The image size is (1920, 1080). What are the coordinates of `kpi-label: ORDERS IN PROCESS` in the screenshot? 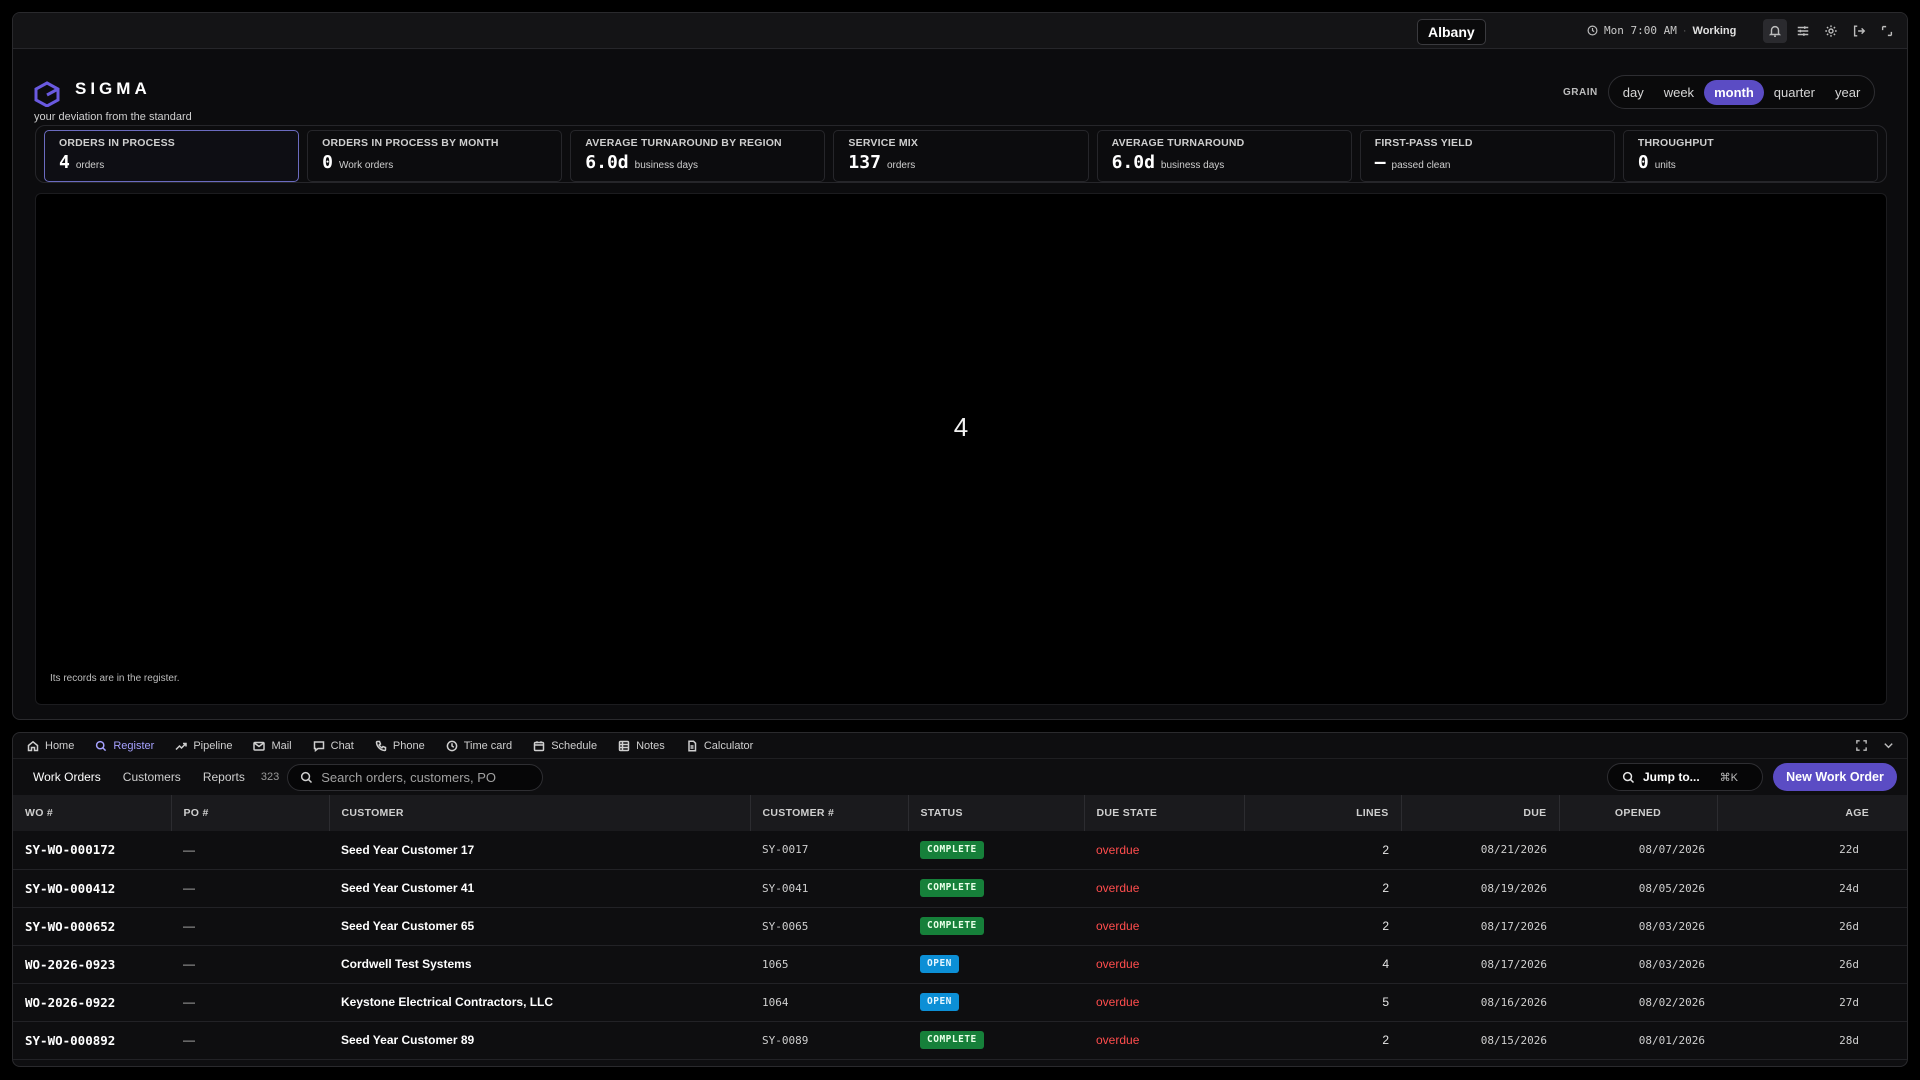 It's located at (117, 143).